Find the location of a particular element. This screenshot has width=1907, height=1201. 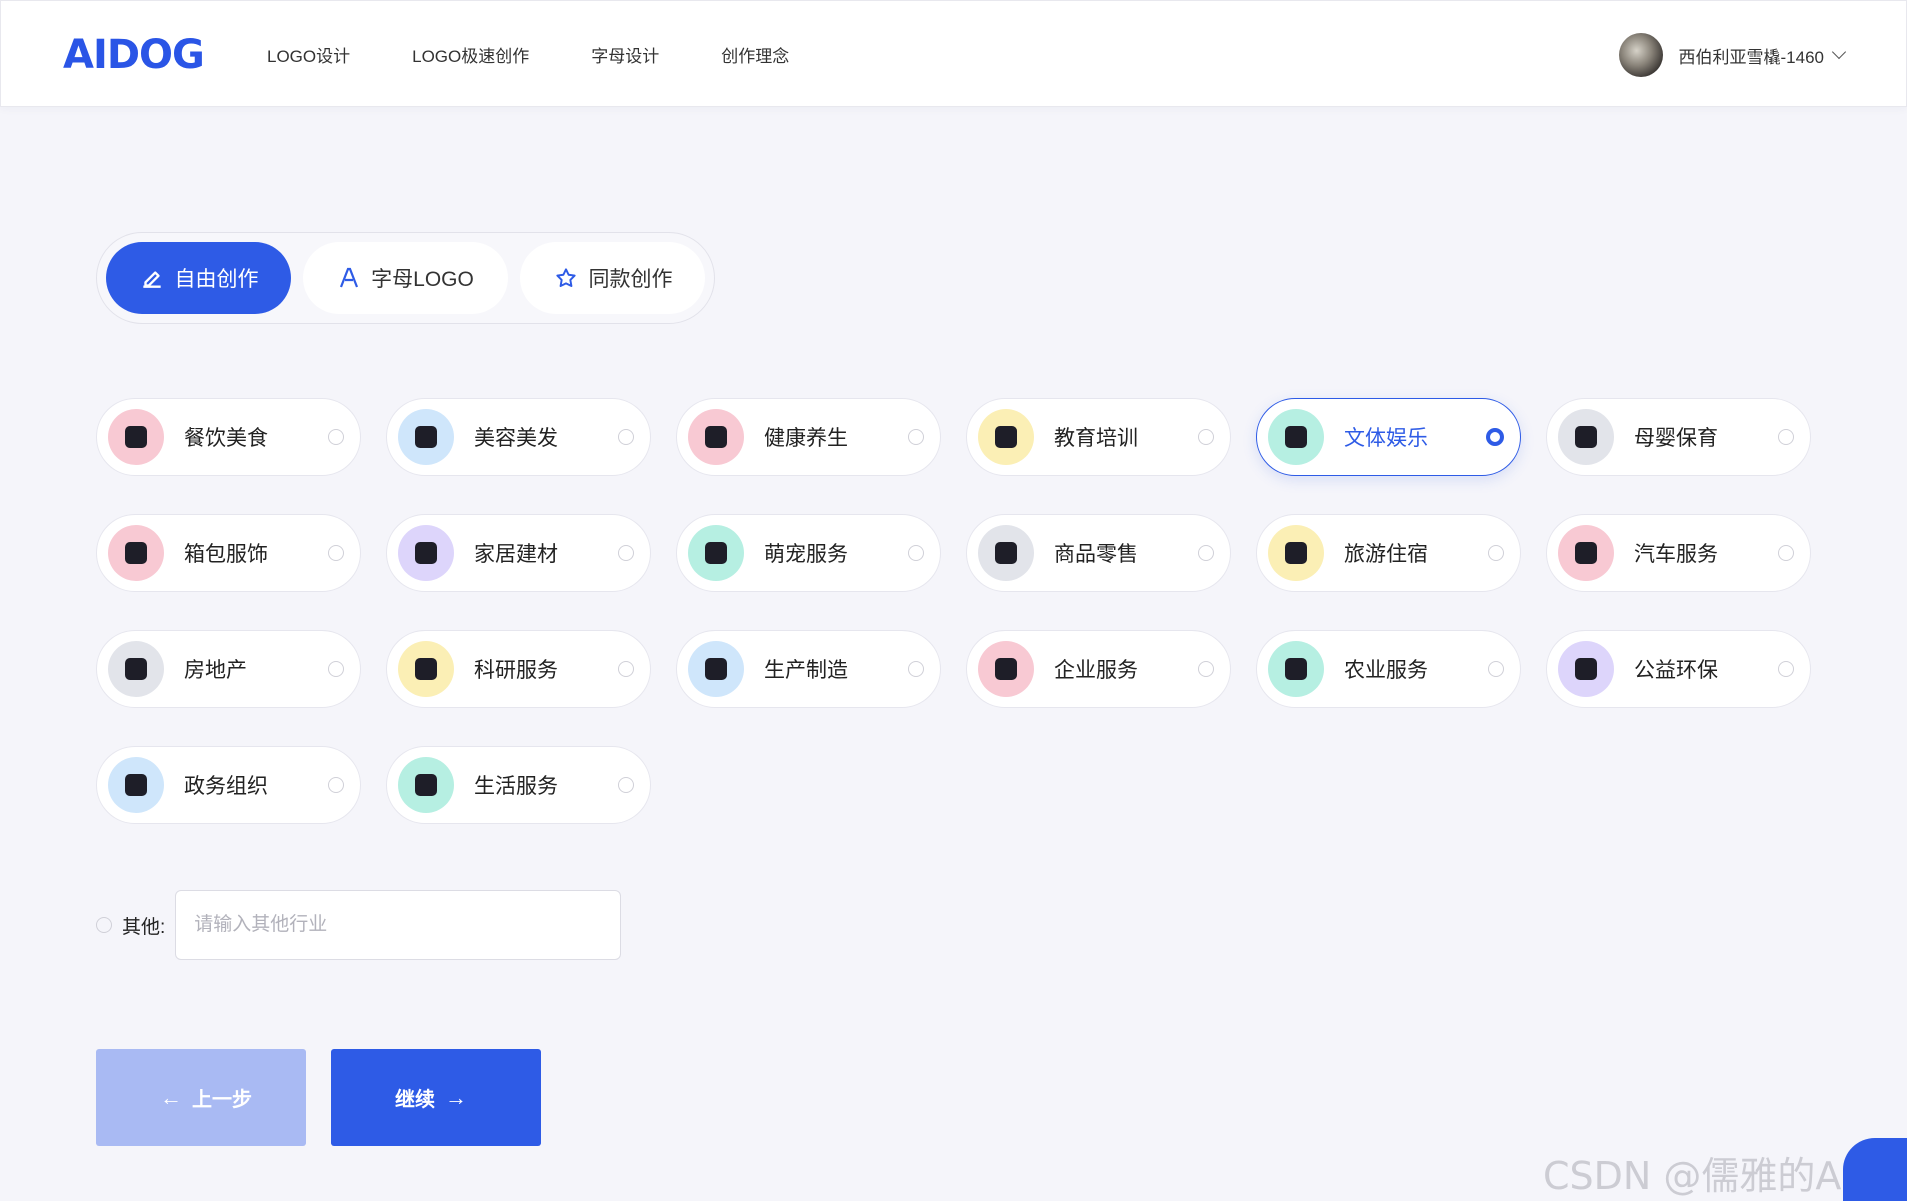

industry-label: 汽车服务 is located at coordinates (1676, 554).